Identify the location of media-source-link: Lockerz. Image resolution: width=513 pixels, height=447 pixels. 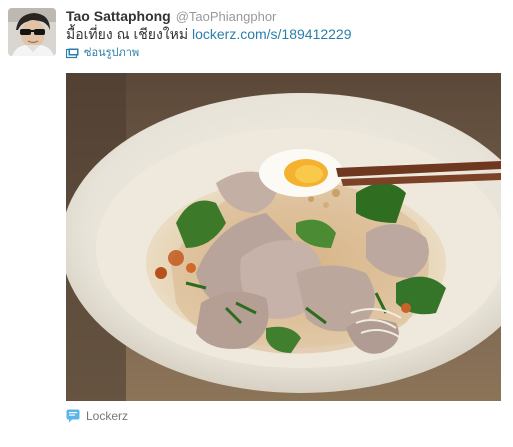
(97, 416).